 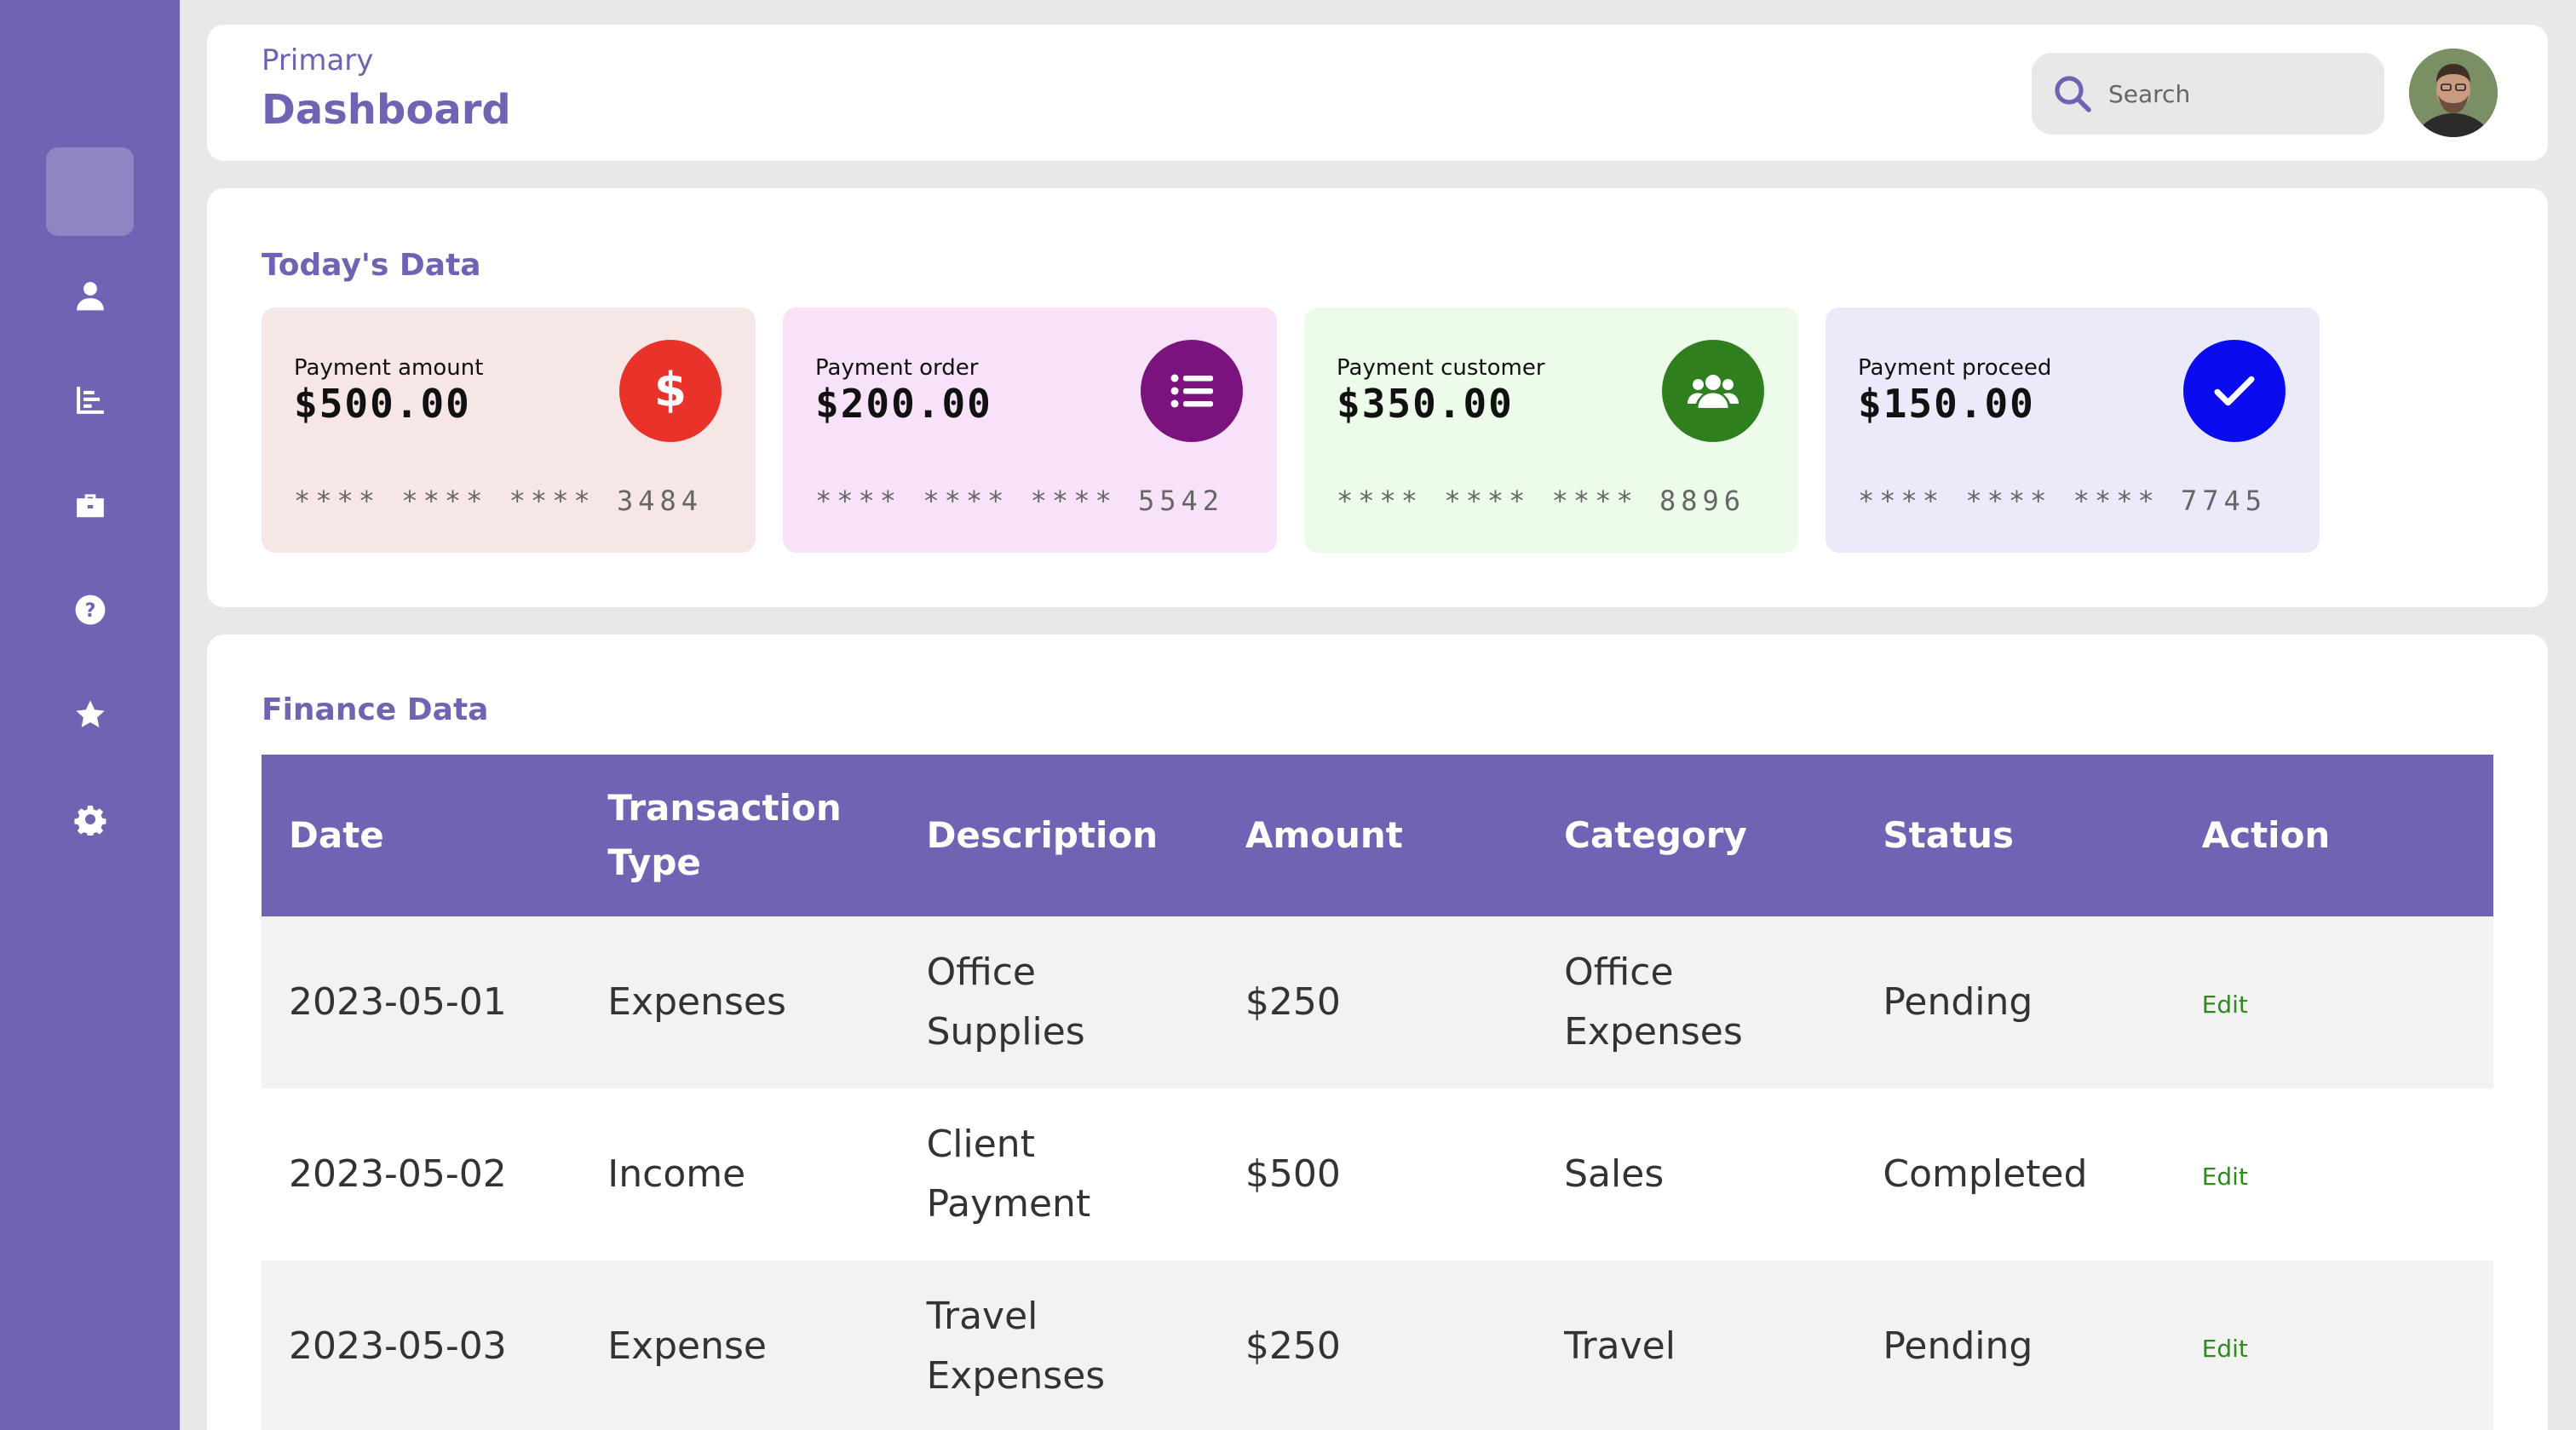 What do you see at coordinates (422, 835) in the screenshot?
I see `column-header: Date` at bounding box center [422, 835].